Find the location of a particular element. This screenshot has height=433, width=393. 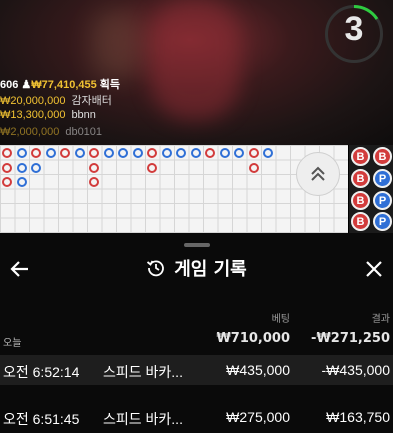

page-title: 게임 기록 is located at coordinates (196, 268).